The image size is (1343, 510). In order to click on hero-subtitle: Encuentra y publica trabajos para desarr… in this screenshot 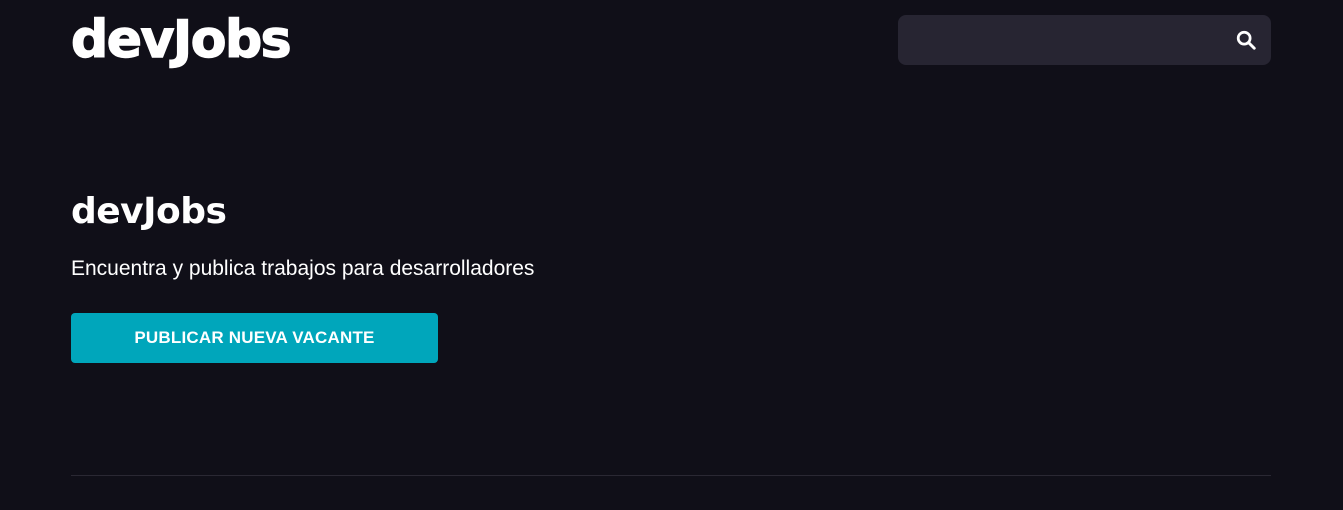, I will do `click(303, 268)`.